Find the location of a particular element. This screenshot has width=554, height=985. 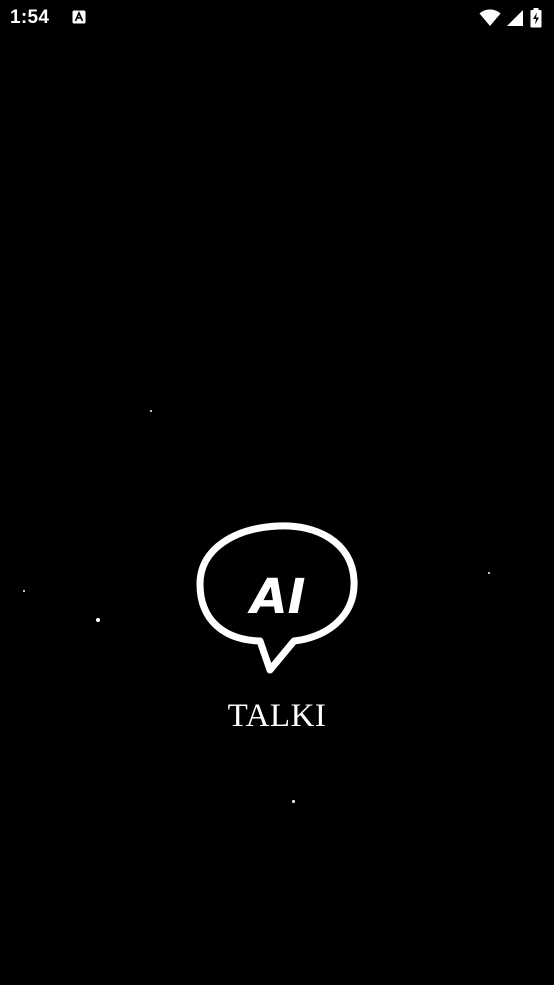

speech-bubble-icon: AI is located at coordinates (277, 598).